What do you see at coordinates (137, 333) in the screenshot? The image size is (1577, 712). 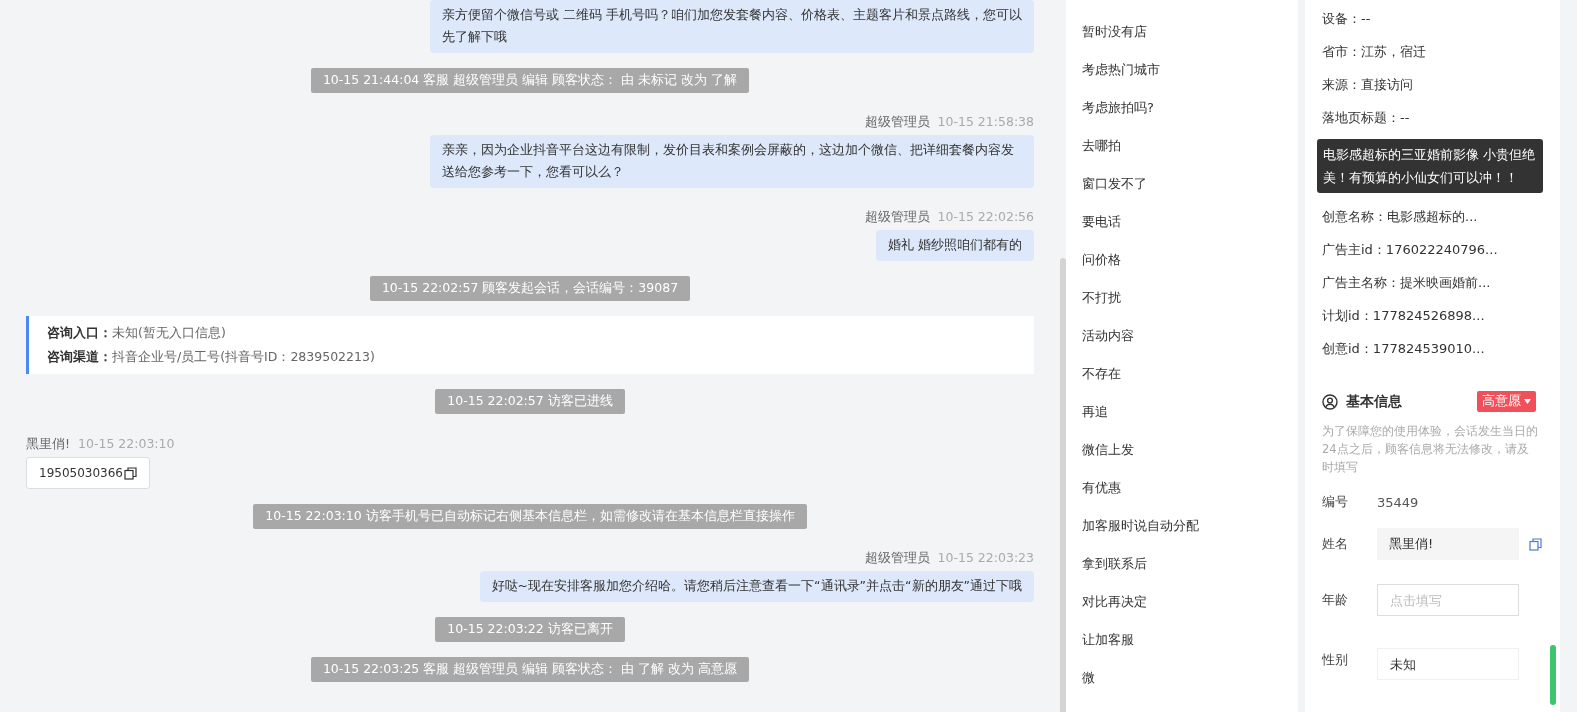 I see `source-info-line: 咨询入口：未知(暂无入口信息)` at bounding box center [137, 333].